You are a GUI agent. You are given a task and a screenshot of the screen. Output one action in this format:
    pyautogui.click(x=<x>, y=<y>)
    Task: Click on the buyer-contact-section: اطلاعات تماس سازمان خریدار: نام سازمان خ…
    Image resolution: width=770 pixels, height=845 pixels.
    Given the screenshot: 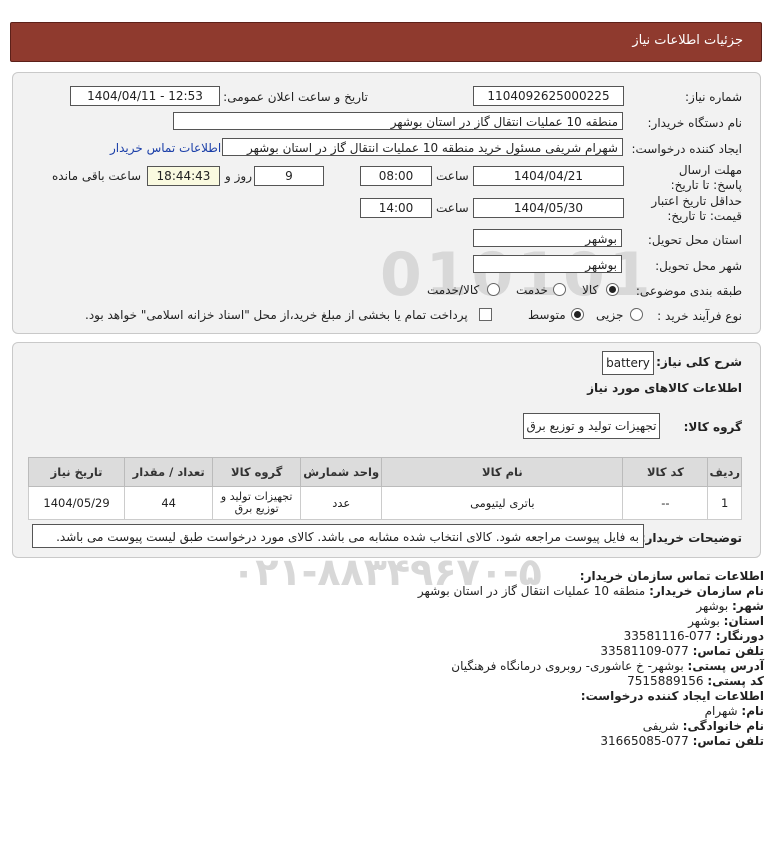 What is the action you would take?
    pyautogui.click(x=591, y=659)
    